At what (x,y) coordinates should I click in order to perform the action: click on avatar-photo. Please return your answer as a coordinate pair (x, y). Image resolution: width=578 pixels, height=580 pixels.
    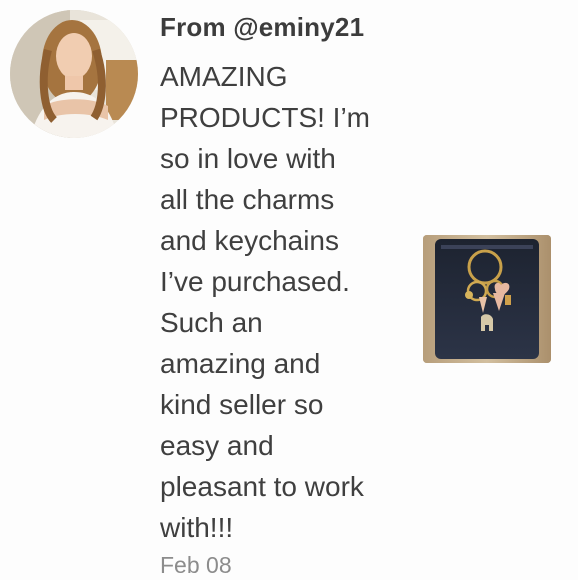
    Looking at the image, I should click on (74, 74).